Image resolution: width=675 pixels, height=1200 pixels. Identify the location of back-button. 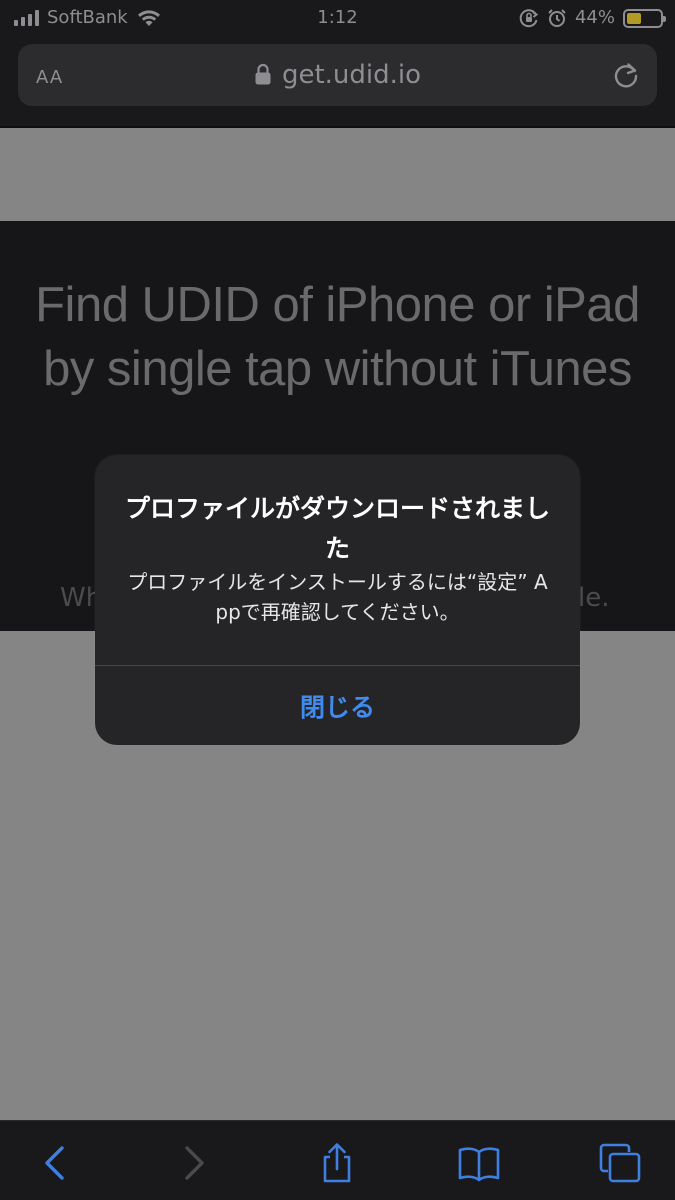
(55, 1163).